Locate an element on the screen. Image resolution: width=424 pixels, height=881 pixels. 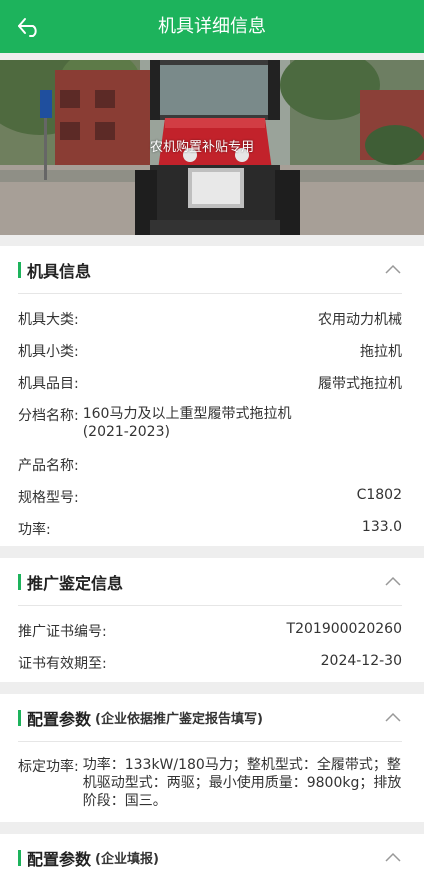
page-title: 机具详细信息 is located at coordinates (212, 26).